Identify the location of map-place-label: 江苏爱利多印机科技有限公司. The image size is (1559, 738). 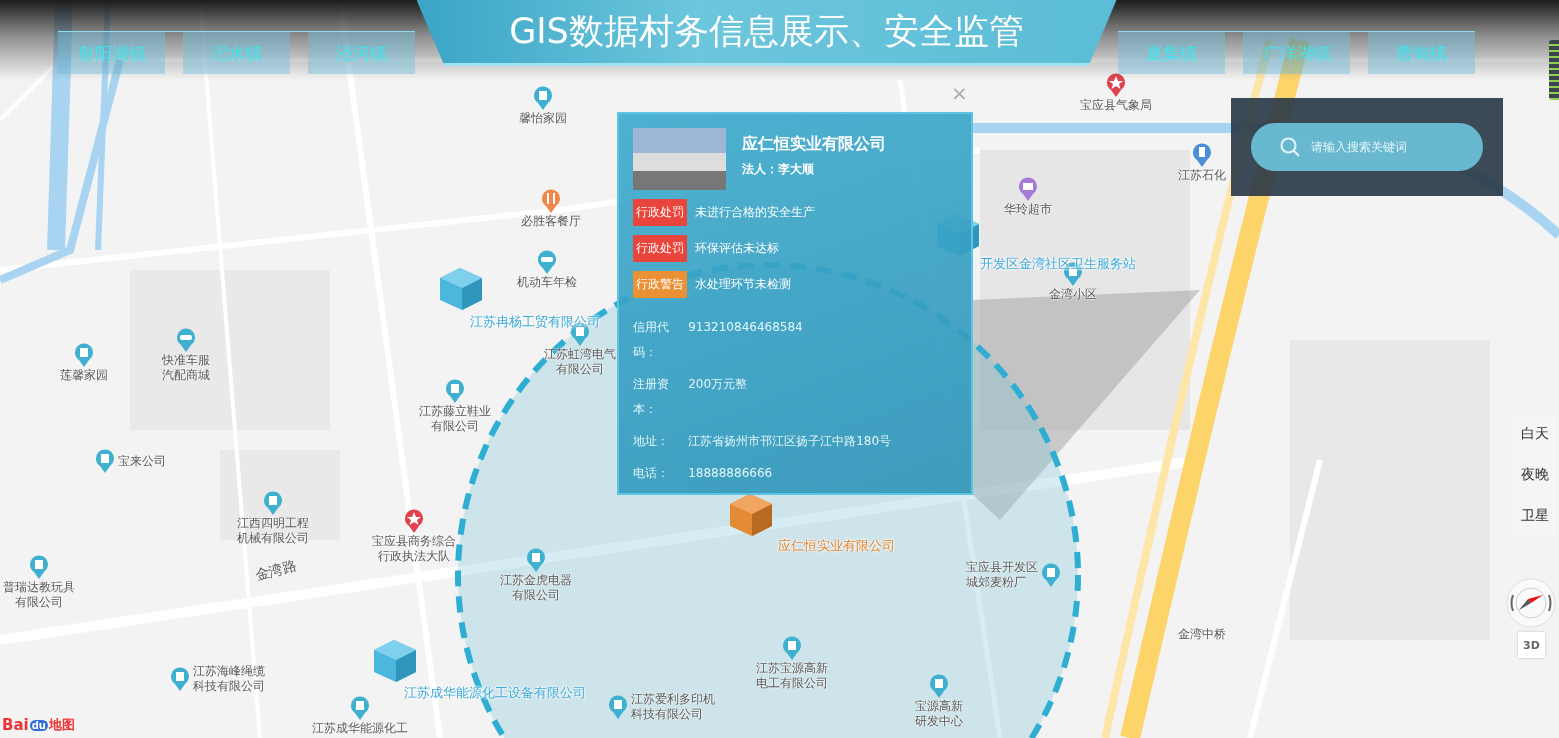
(673, 707).